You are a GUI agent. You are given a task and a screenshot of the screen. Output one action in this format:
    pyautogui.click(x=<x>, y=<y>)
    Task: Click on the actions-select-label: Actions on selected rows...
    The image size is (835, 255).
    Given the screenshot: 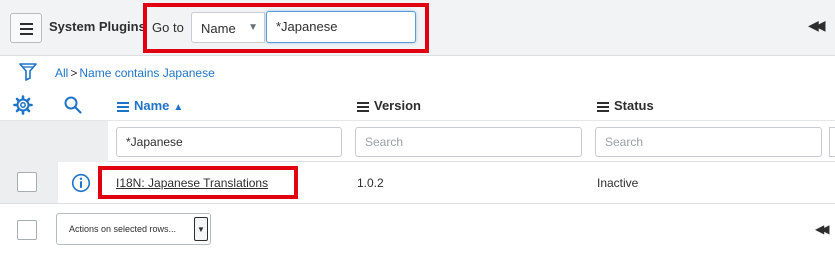 What is the action you would take?
    pyautogui.click(x=123, y=229)
    